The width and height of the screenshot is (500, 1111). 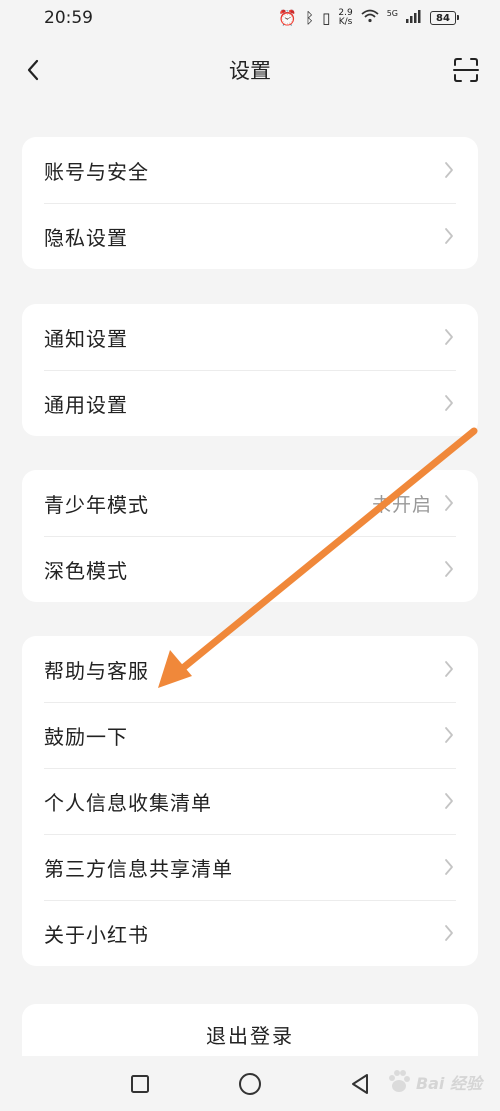 I want to click on settings-item-label: 深色模式, so click(x=86, y=570).